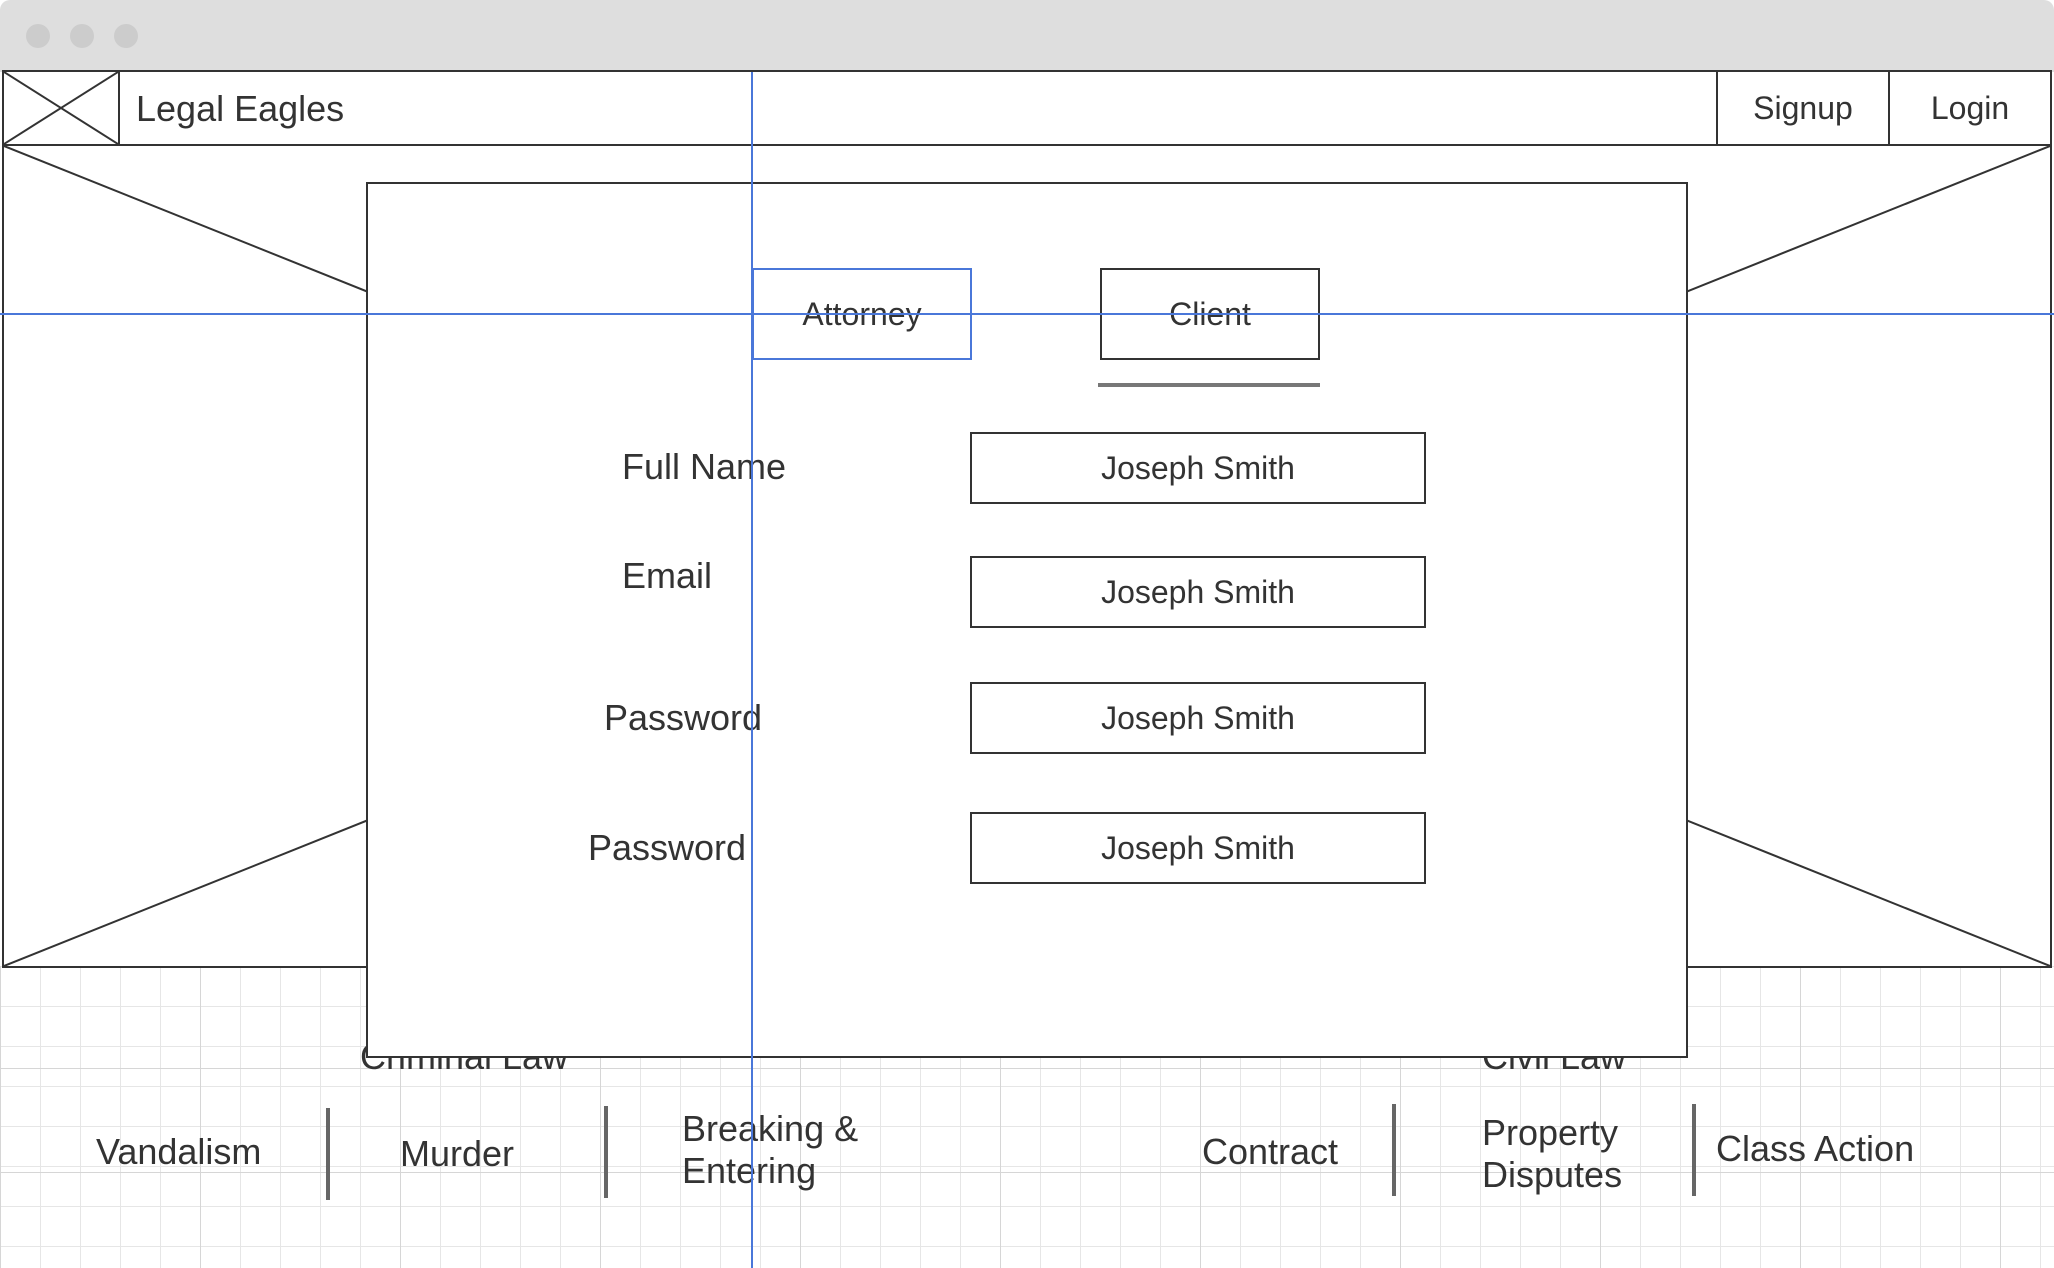 Image resolution: width=2054 pixels, height=1268 pixels. Describe the element at coordinates (240, 109) in the screenshot. I see `brand-name: Legal Eagles` at that location.